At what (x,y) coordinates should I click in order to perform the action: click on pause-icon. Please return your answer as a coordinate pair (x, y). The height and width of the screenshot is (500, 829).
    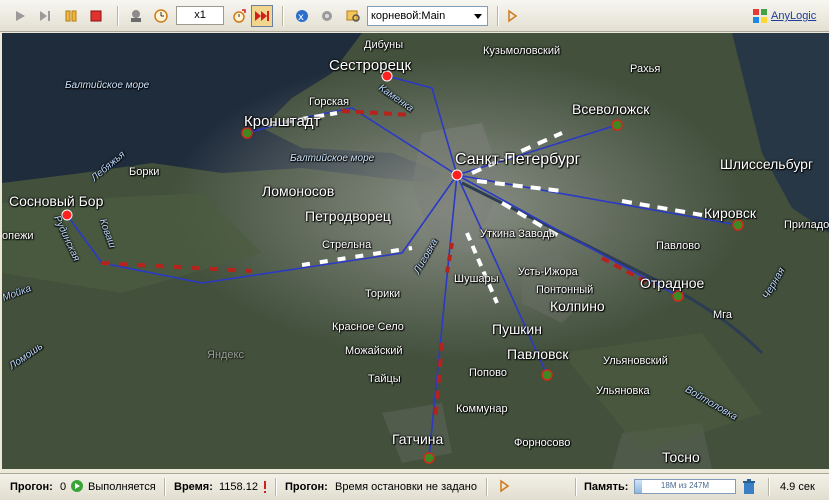
    Looking at the image, I should click on (71, 16).